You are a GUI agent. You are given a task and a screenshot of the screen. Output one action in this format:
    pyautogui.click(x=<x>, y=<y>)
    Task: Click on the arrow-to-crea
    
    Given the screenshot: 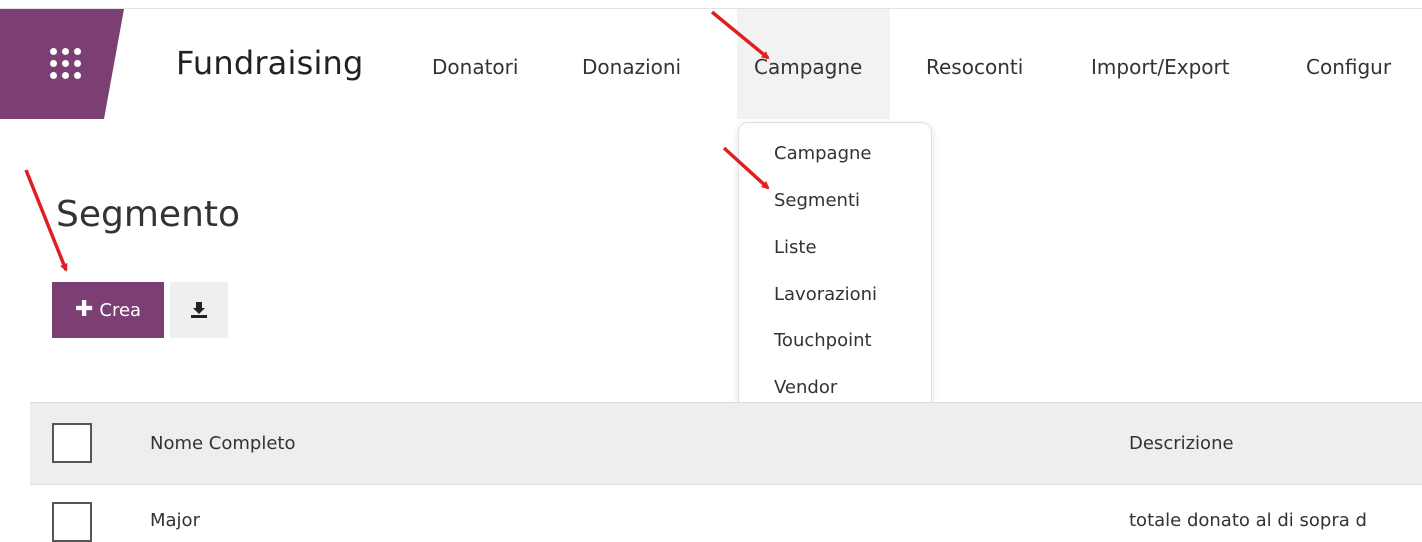 What is the action you would take?
    pyautogui.click(x=46, y=220)
    